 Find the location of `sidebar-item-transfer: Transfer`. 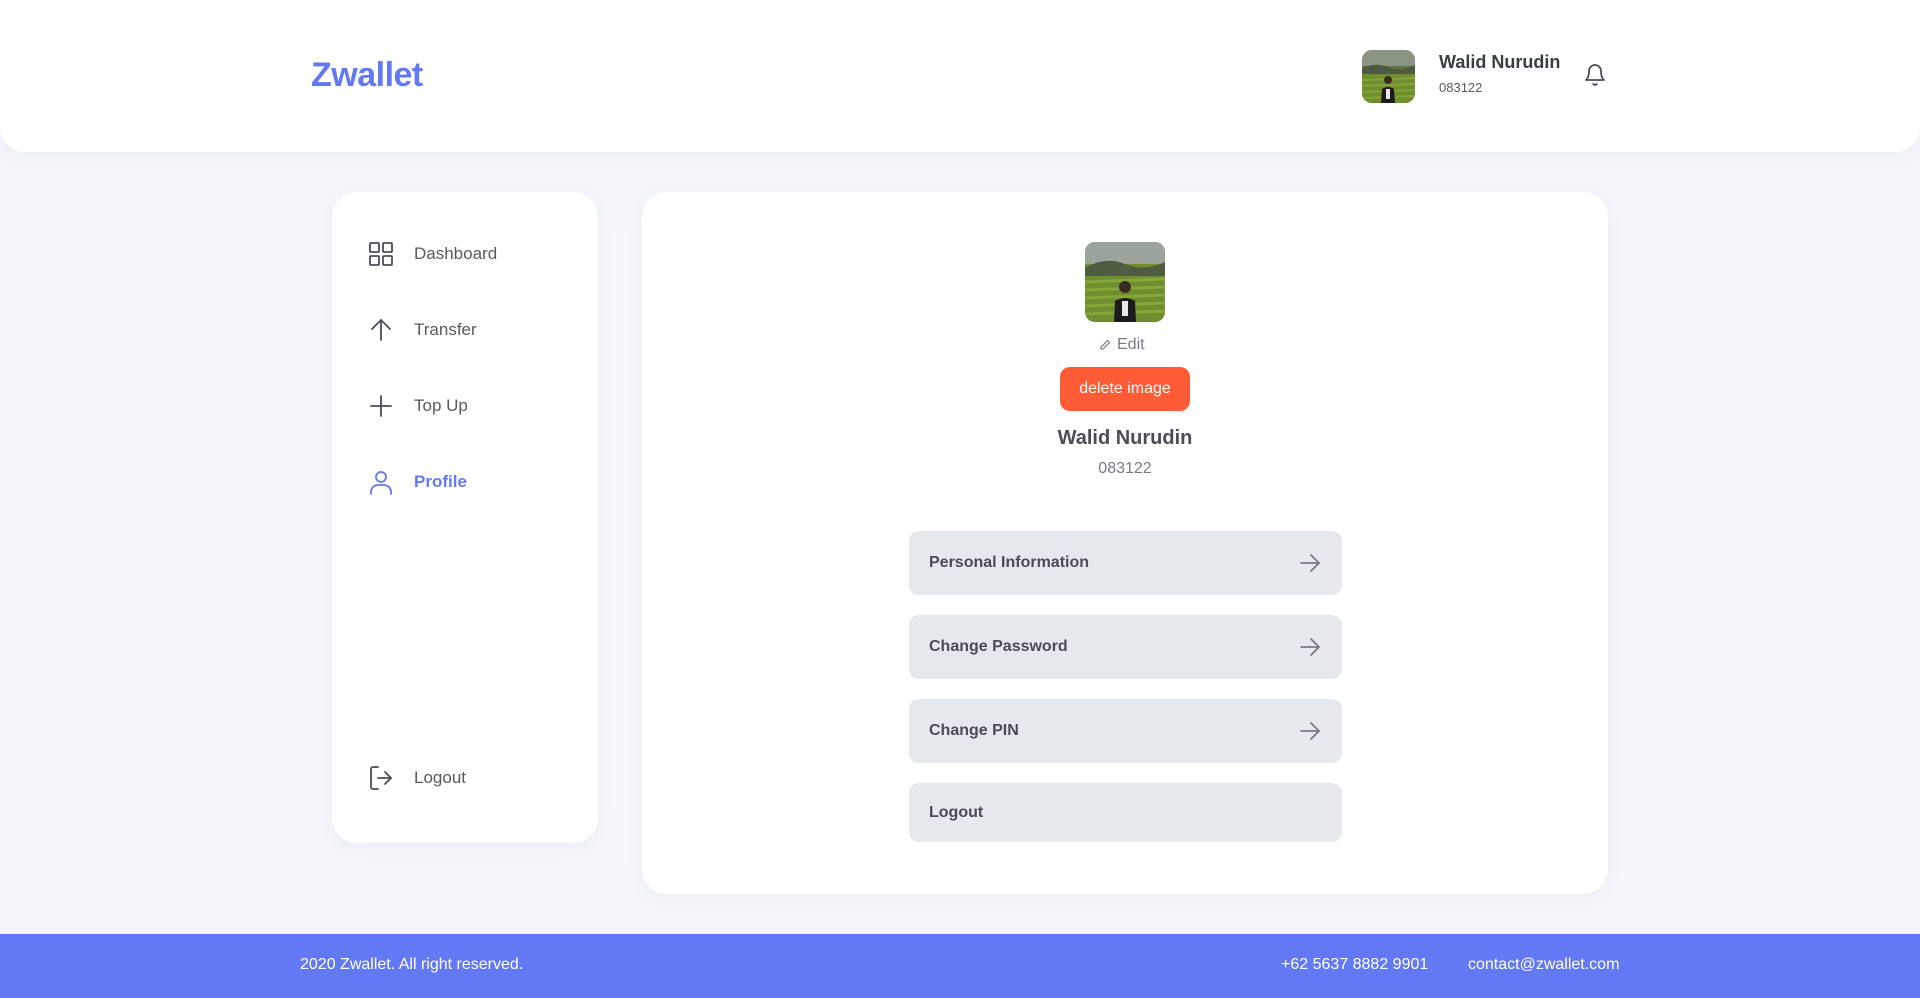

sidebar-item-transfer: Transfer is located at coordinates (422, 330).